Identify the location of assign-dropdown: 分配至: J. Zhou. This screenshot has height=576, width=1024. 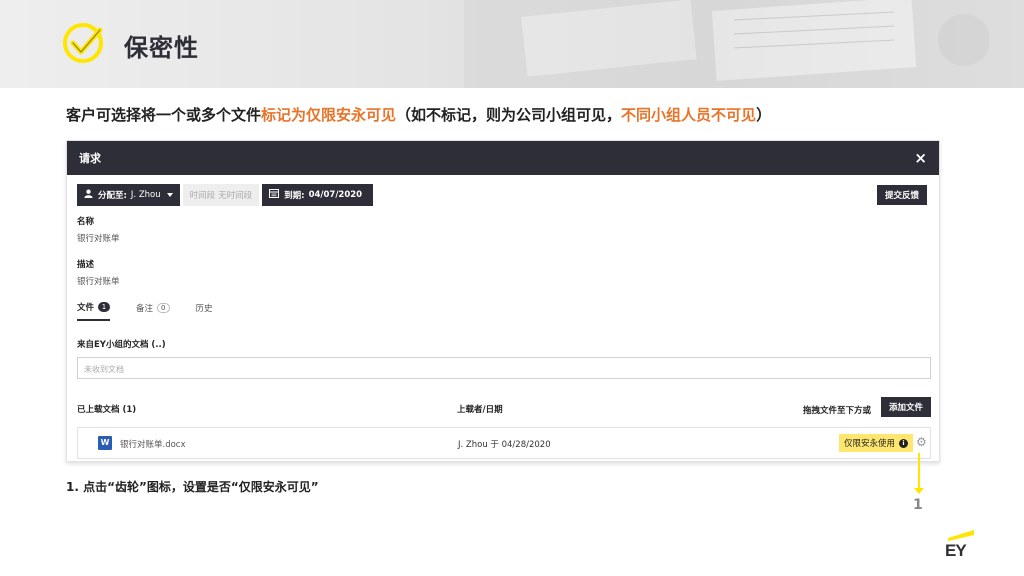
(128, 195).